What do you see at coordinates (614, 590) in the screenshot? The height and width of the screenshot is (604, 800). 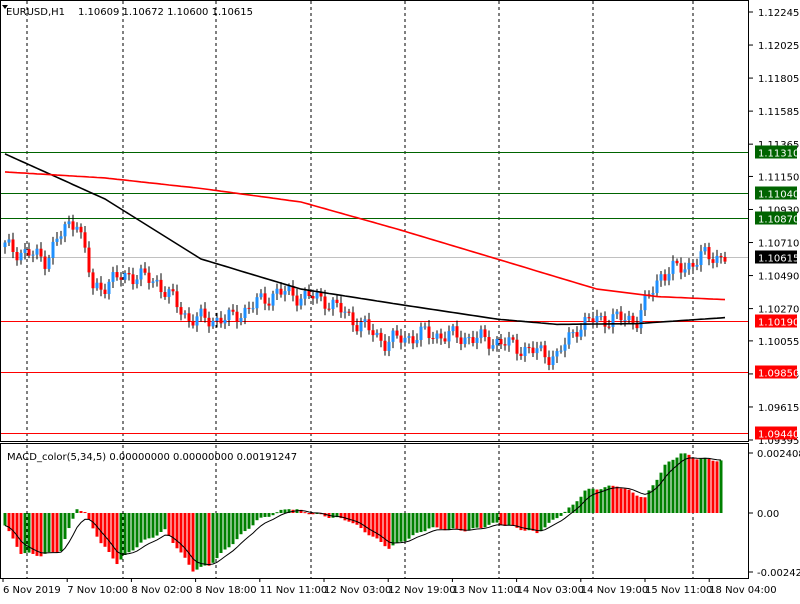 I see `time-tick-label: 14 Nov 19:00` at bounding box center [614, 590].